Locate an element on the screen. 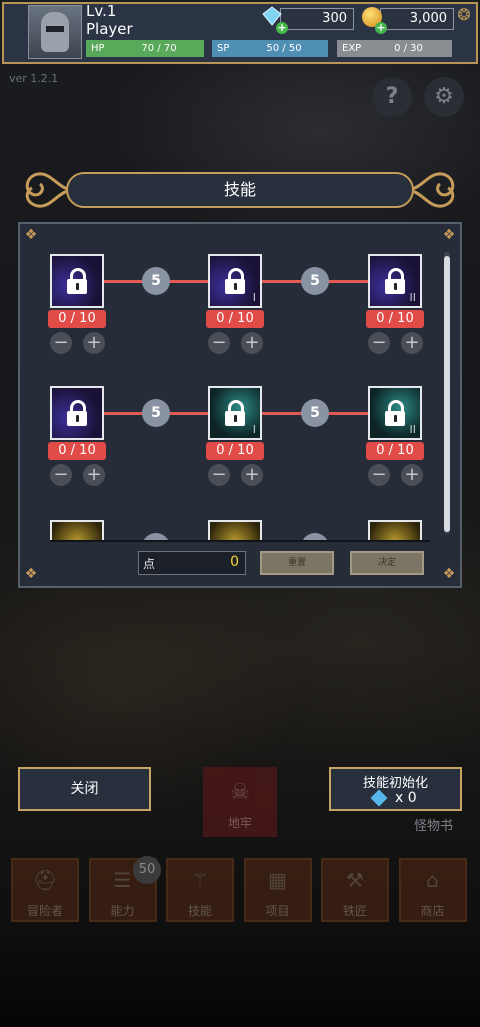 This screenshot has width=480, height=1027. tab-anvil: ⚒ 铁匠 is located at coordinates (355, 890).